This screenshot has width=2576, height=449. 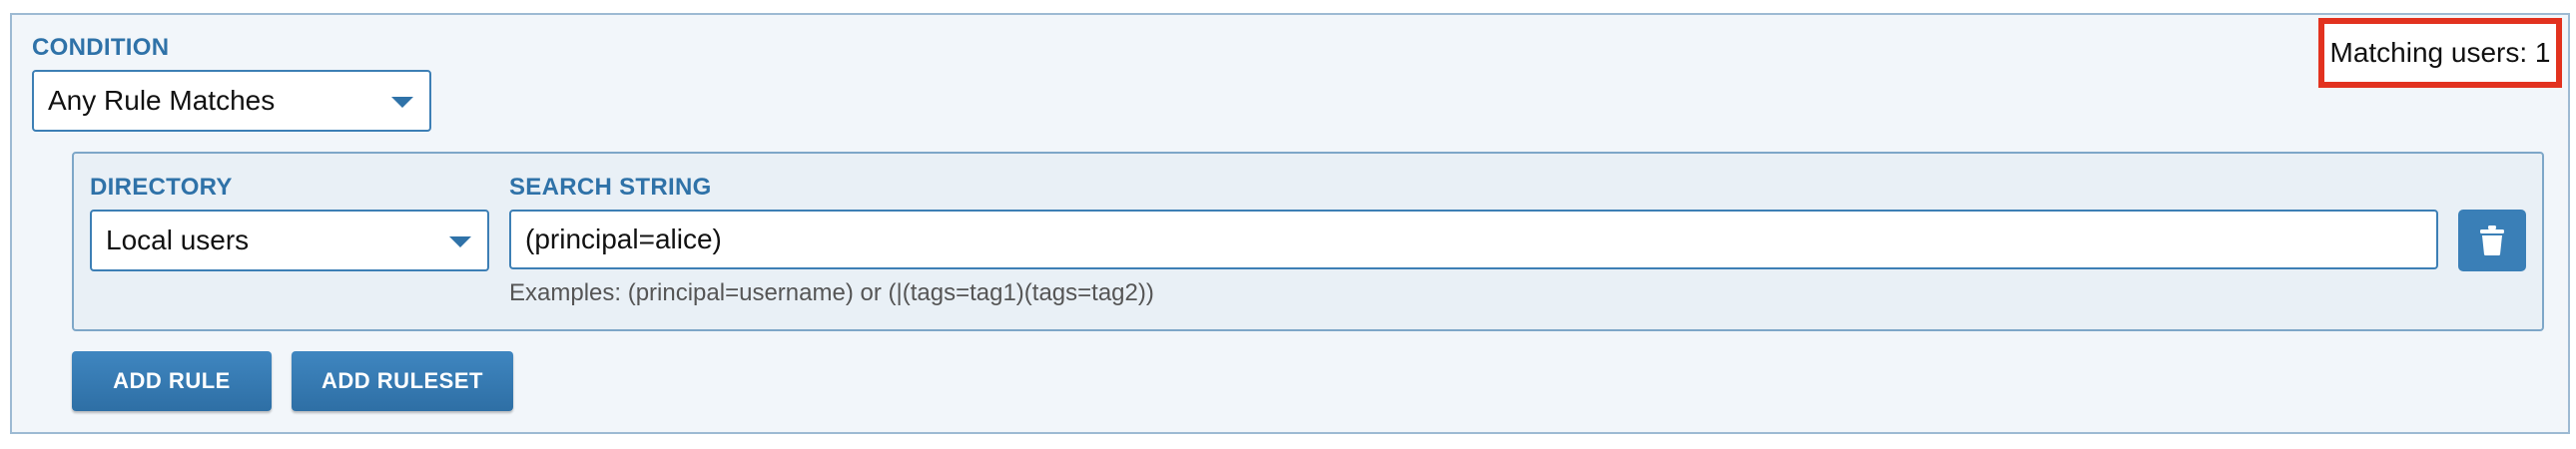 What do you see at coordinates (290, 240) in the screenshot?
I see `directory-select: Local users` at bounding box center [290, 240].